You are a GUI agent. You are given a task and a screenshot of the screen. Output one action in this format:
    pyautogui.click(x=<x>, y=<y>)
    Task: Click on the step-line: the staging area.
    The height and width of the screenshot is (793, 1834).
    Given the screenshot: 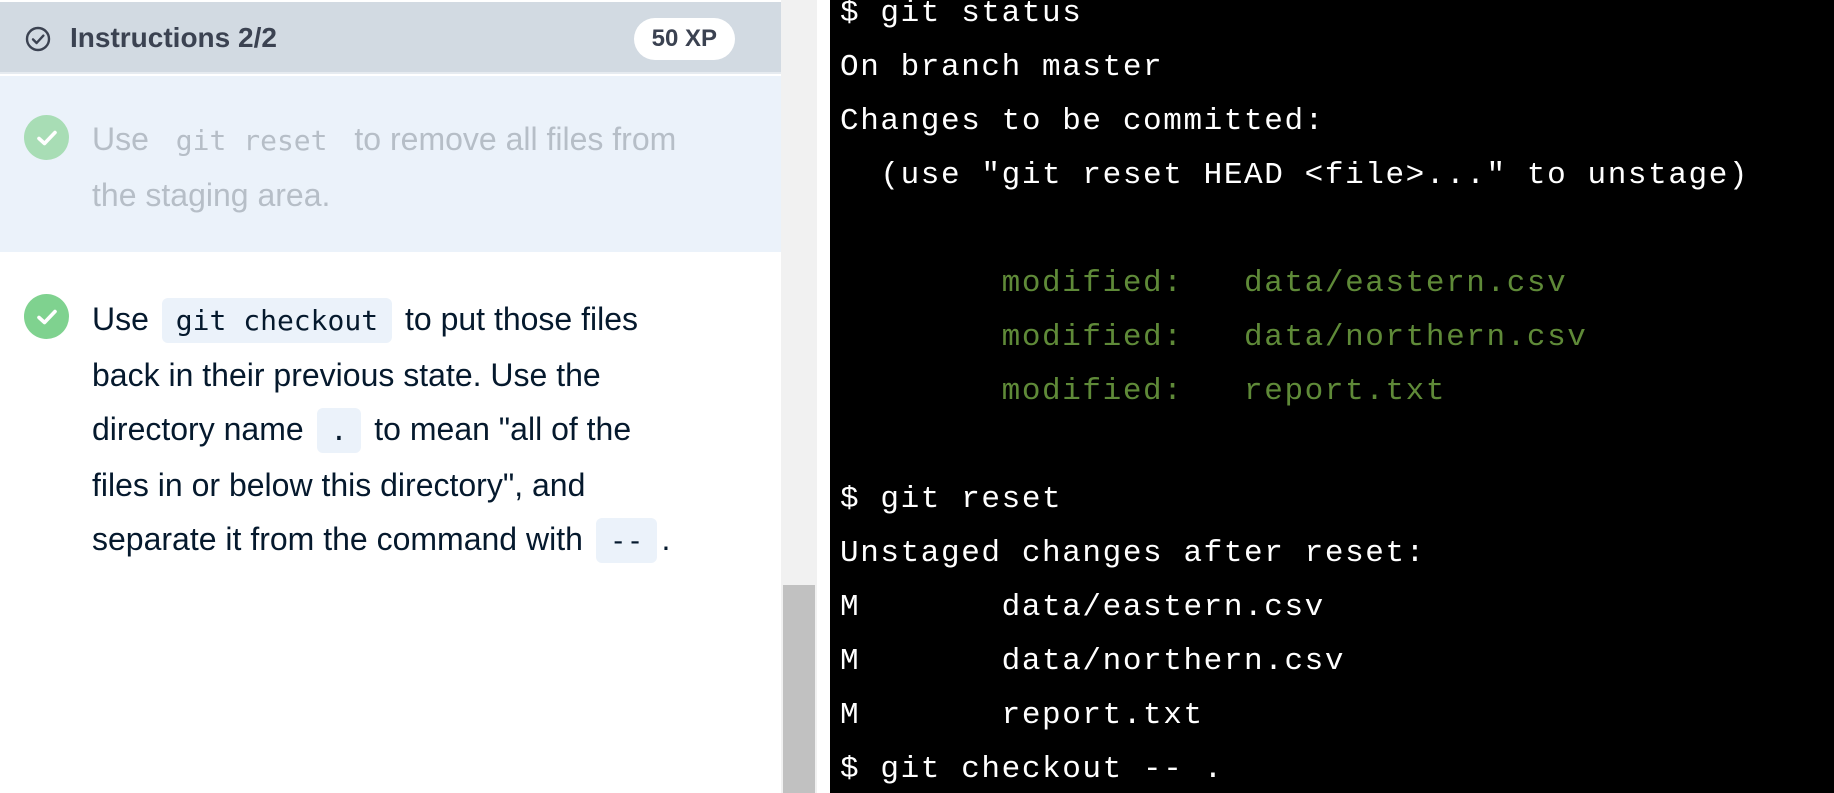 What is the action you would take?
    pyautogui.click(x=211, y=195)
    